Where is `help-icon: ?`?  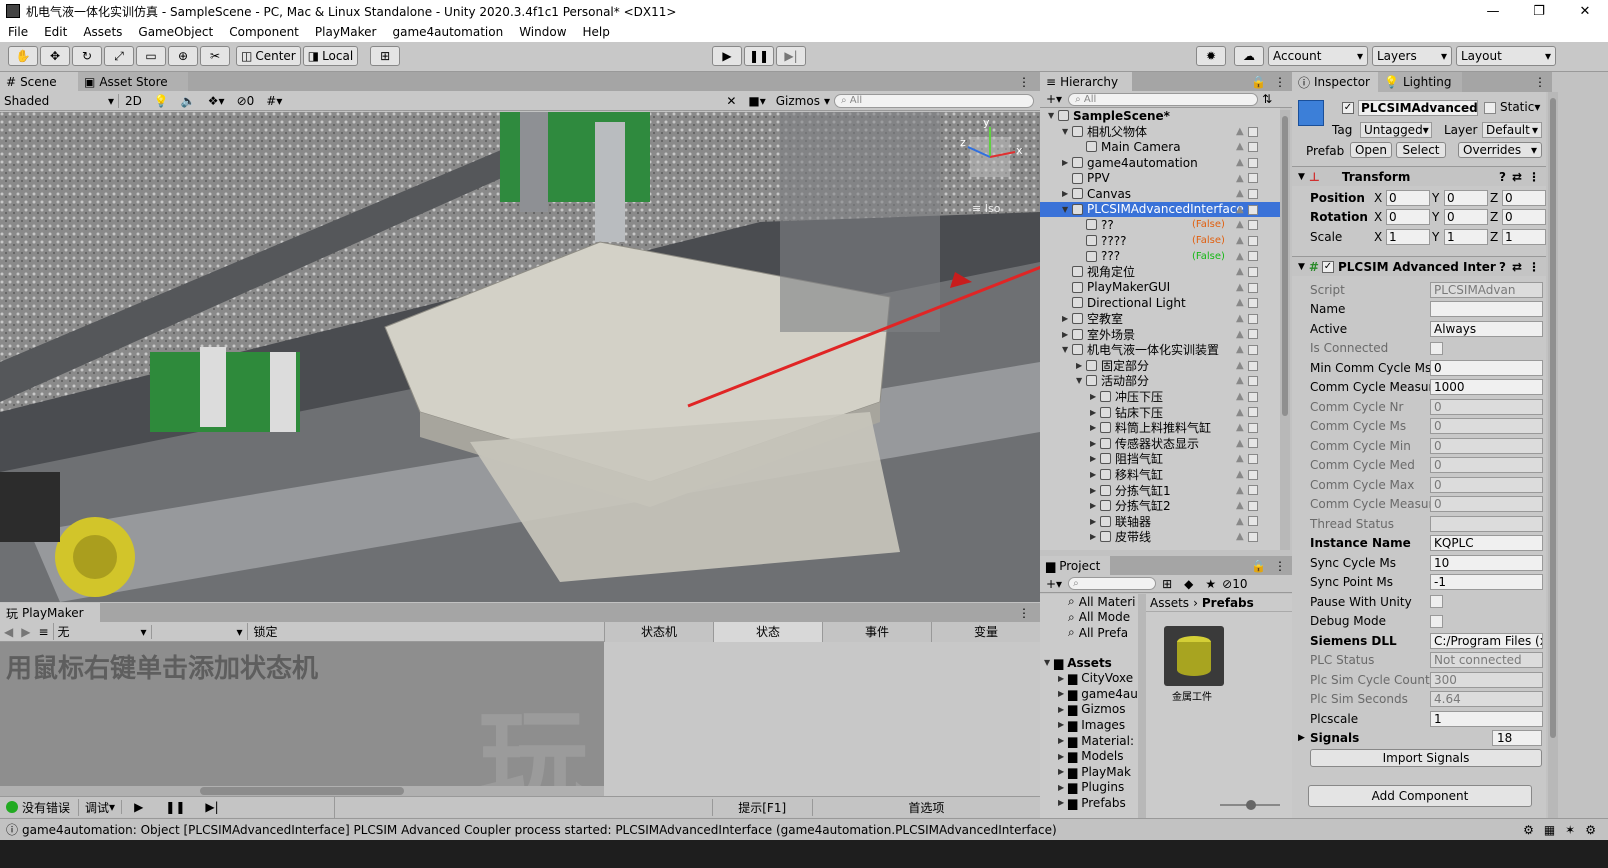
help-icon: ? is located at coordinates (1502, 267).